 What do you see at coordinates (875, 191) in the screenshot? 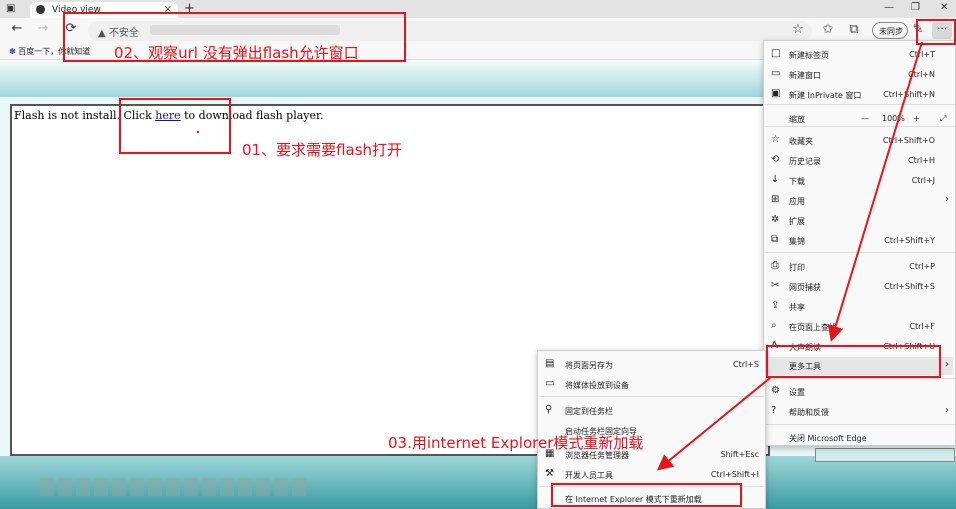
I see `arrow-more-to-tools` at bounding box center [875, 191].